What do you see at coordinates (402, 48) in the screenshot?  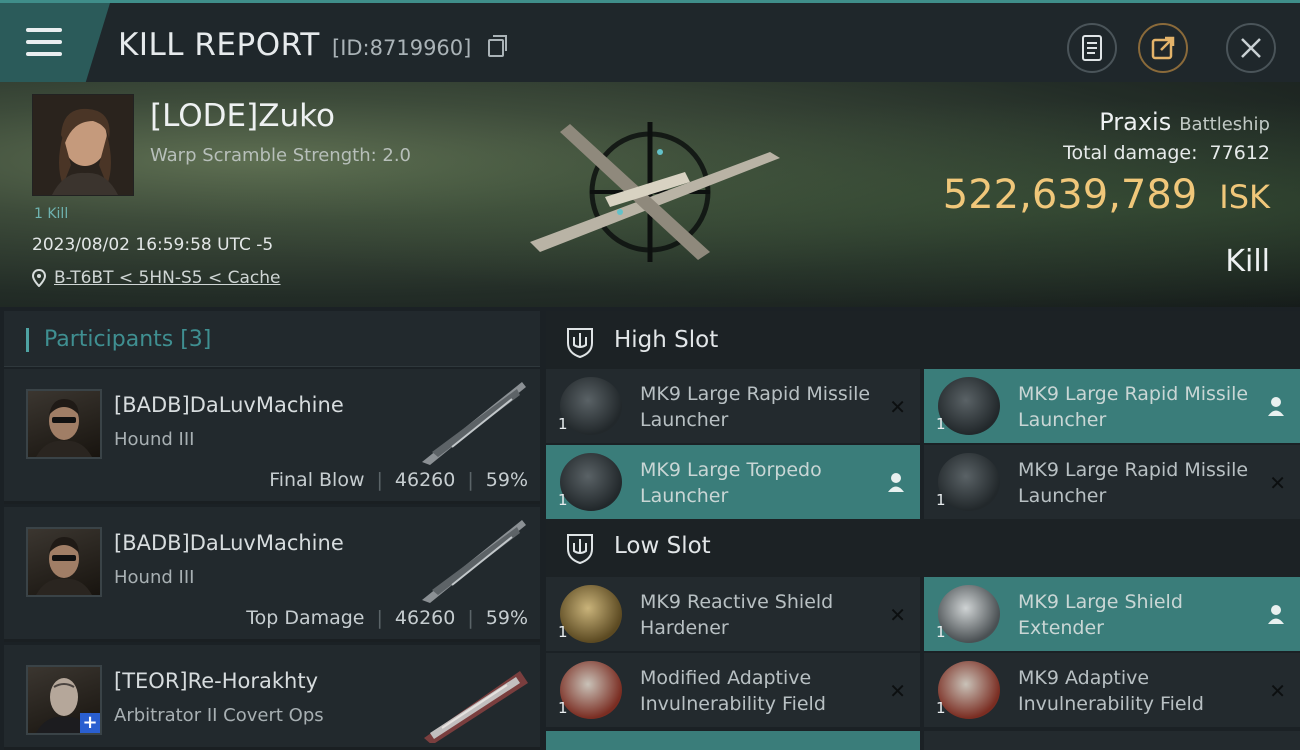 I see `report-id: [ID:8719960]` at bounding box center [402, 48].